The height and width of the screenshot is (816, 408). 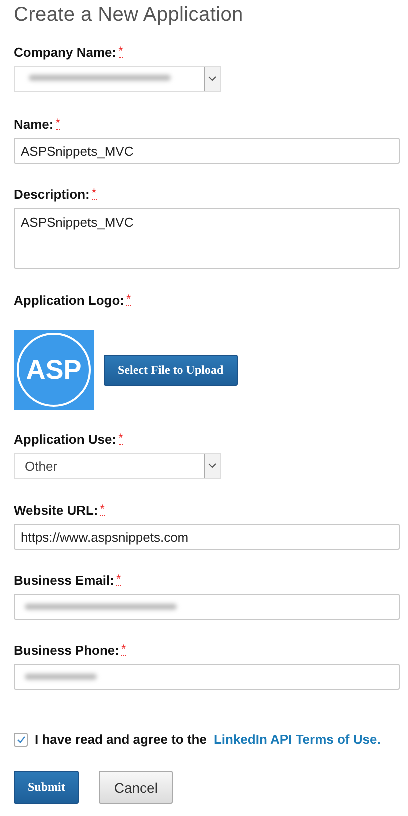 I want to click on field-label: Name:, so click(x=34, y=124).